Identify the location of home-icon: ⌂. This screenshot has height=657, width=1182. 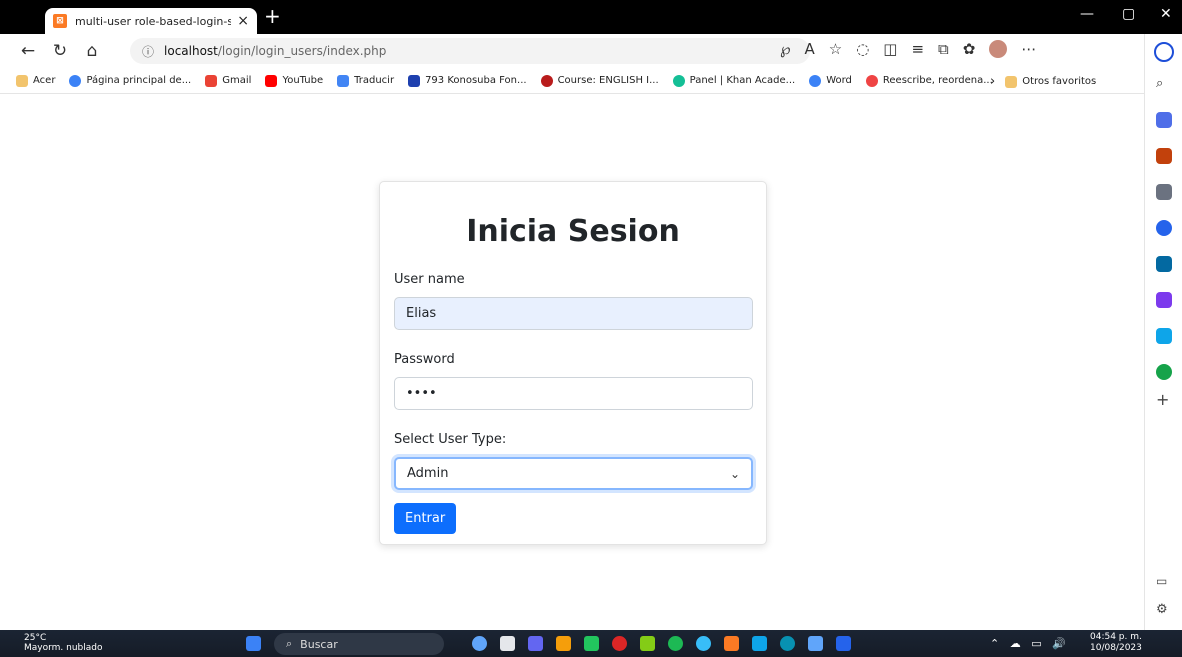
(92, 51).